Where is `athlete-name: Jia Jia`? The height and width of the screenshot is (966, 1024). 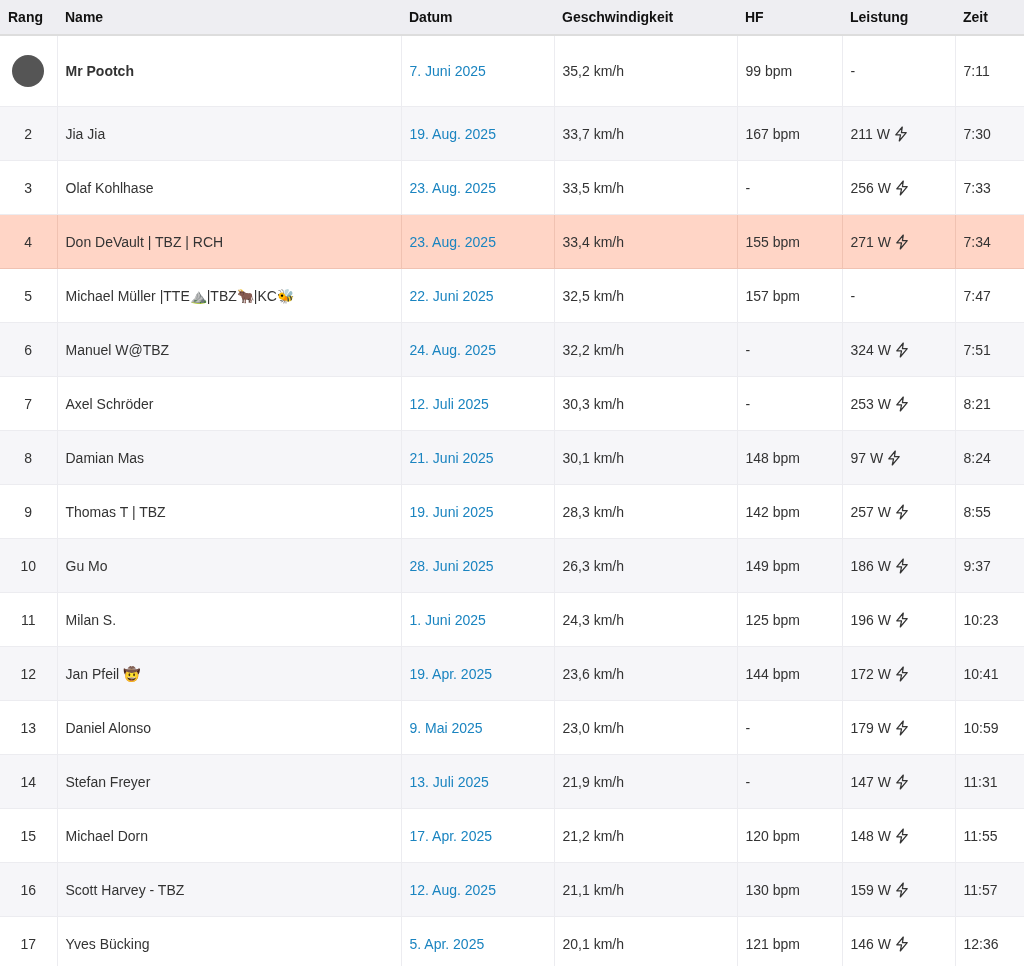
athlete-name: Jia Jia is located at coordinates (85, 133).